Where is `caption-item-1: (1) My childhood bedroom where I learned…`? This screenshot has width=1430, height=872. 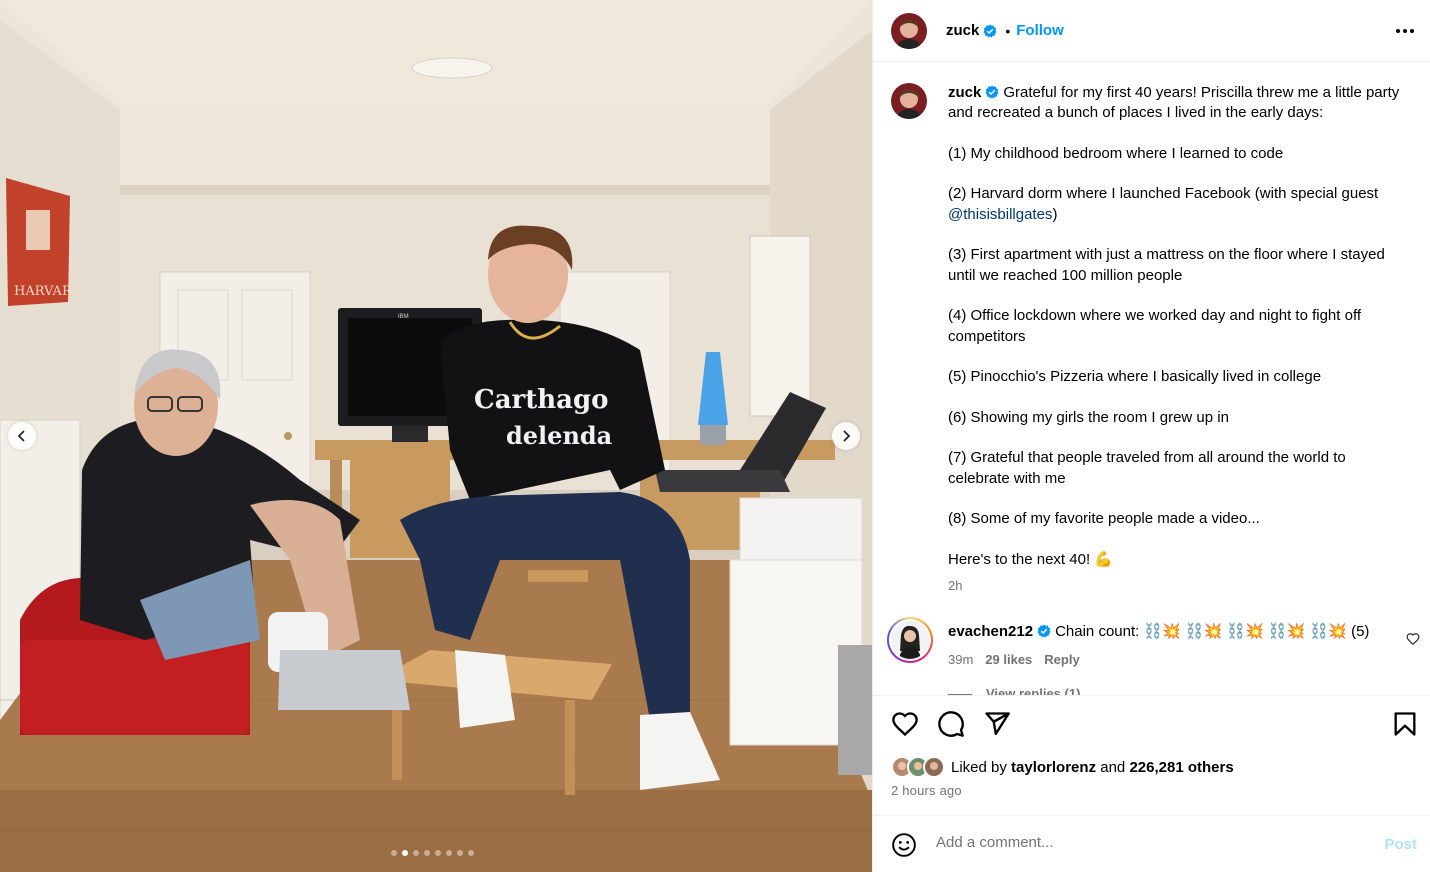 caption-item-1: (1) My childhood bedroom where I learned… is located at coordinates (1116, 153).